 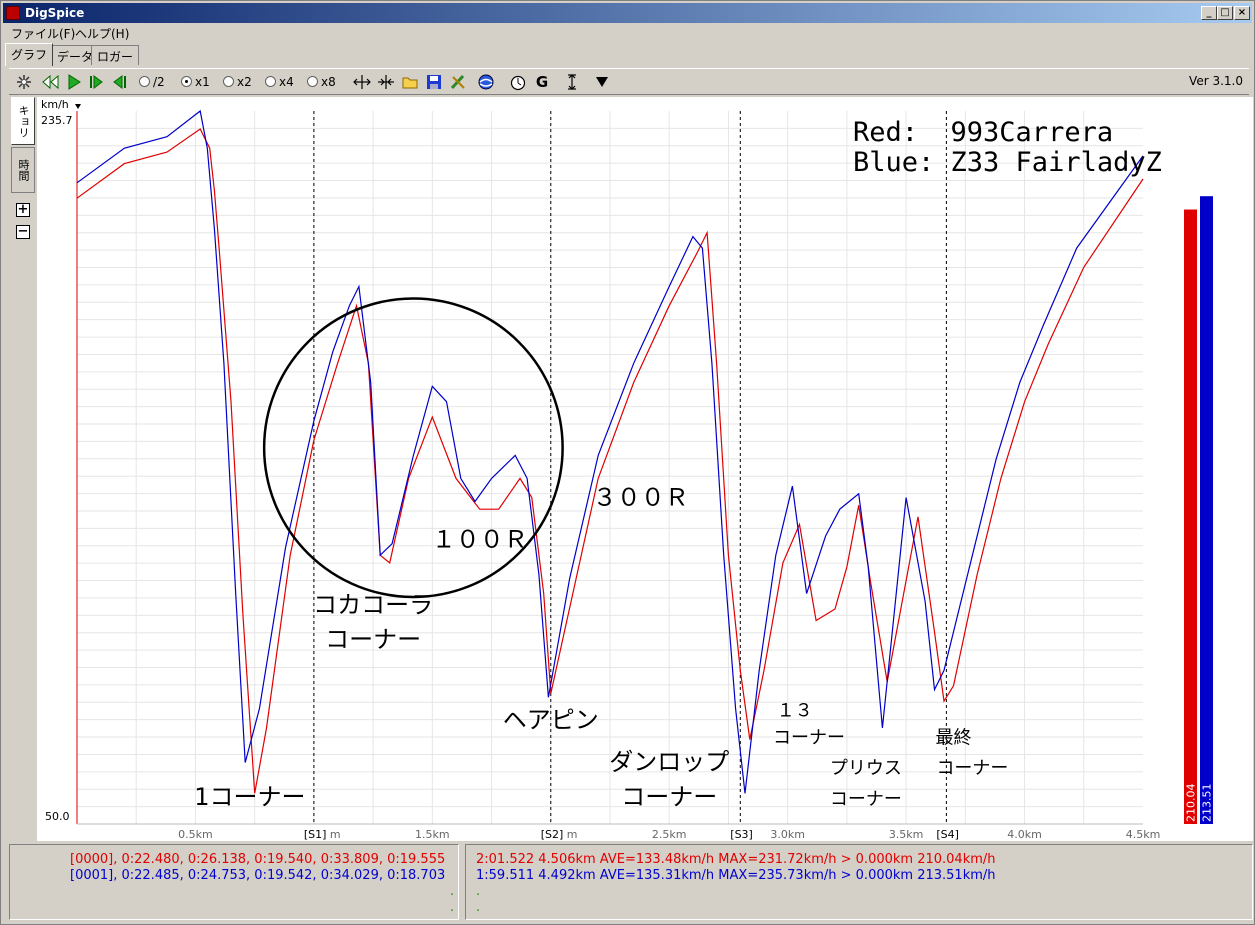 What do you see at coordinates (74, 82) in the screenshot?
I see `play-icon` at bounding box center [74, 82].